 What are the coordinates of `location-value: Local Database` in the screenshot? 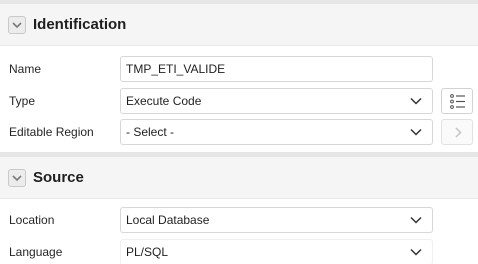 It's located at (168, 220).